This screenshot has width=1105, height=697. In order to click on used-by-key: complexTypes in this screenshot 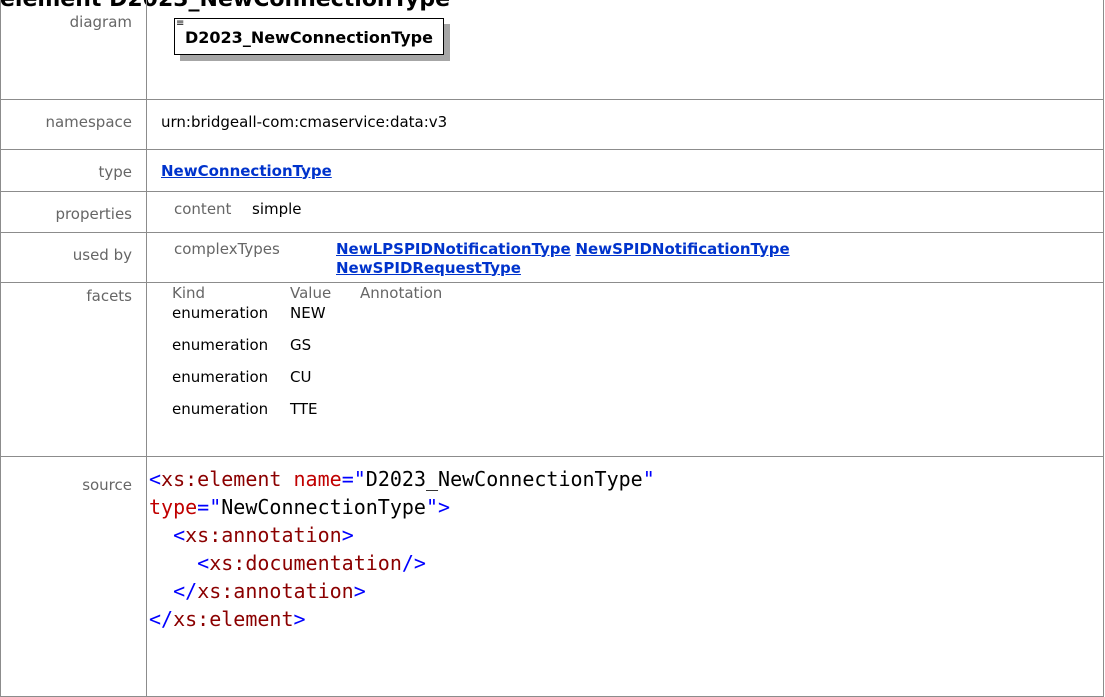, I will do `click(227, 248)`.